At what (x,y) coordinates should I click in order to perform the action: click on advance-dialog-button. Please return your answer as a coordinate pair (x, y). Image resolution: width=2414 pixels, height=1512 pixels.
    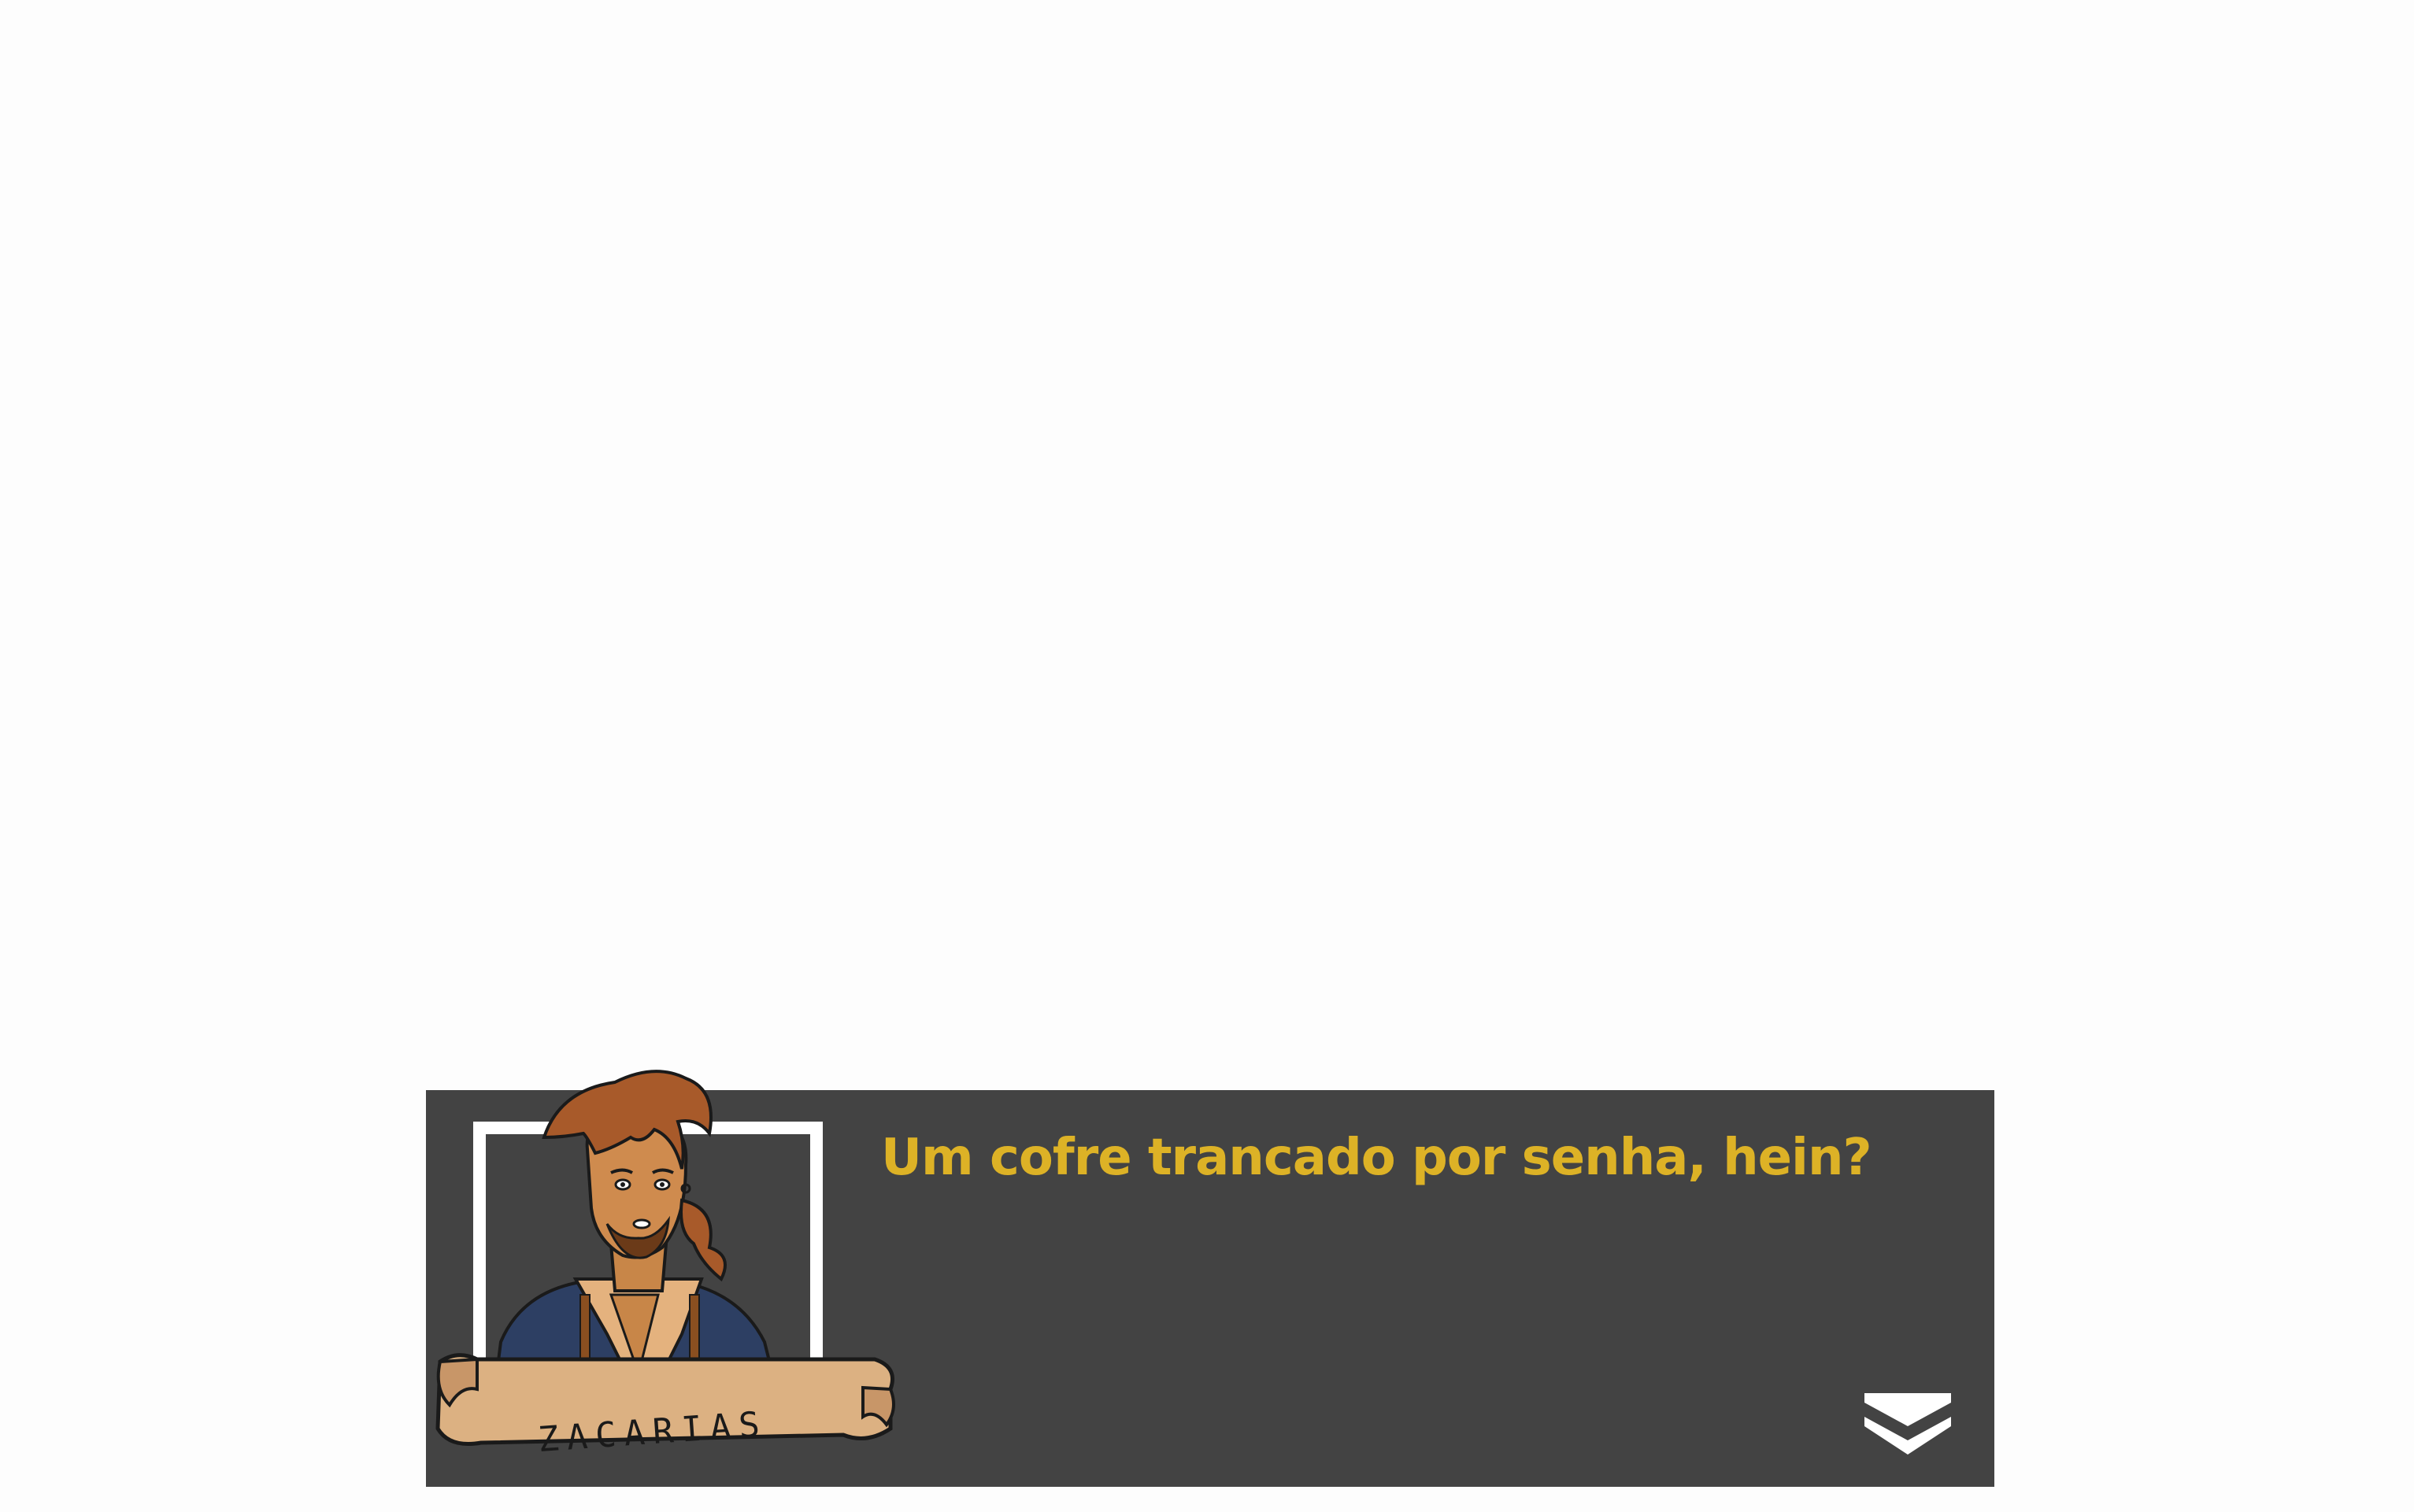
    Looking at the image, I should click on (1907, 1425).